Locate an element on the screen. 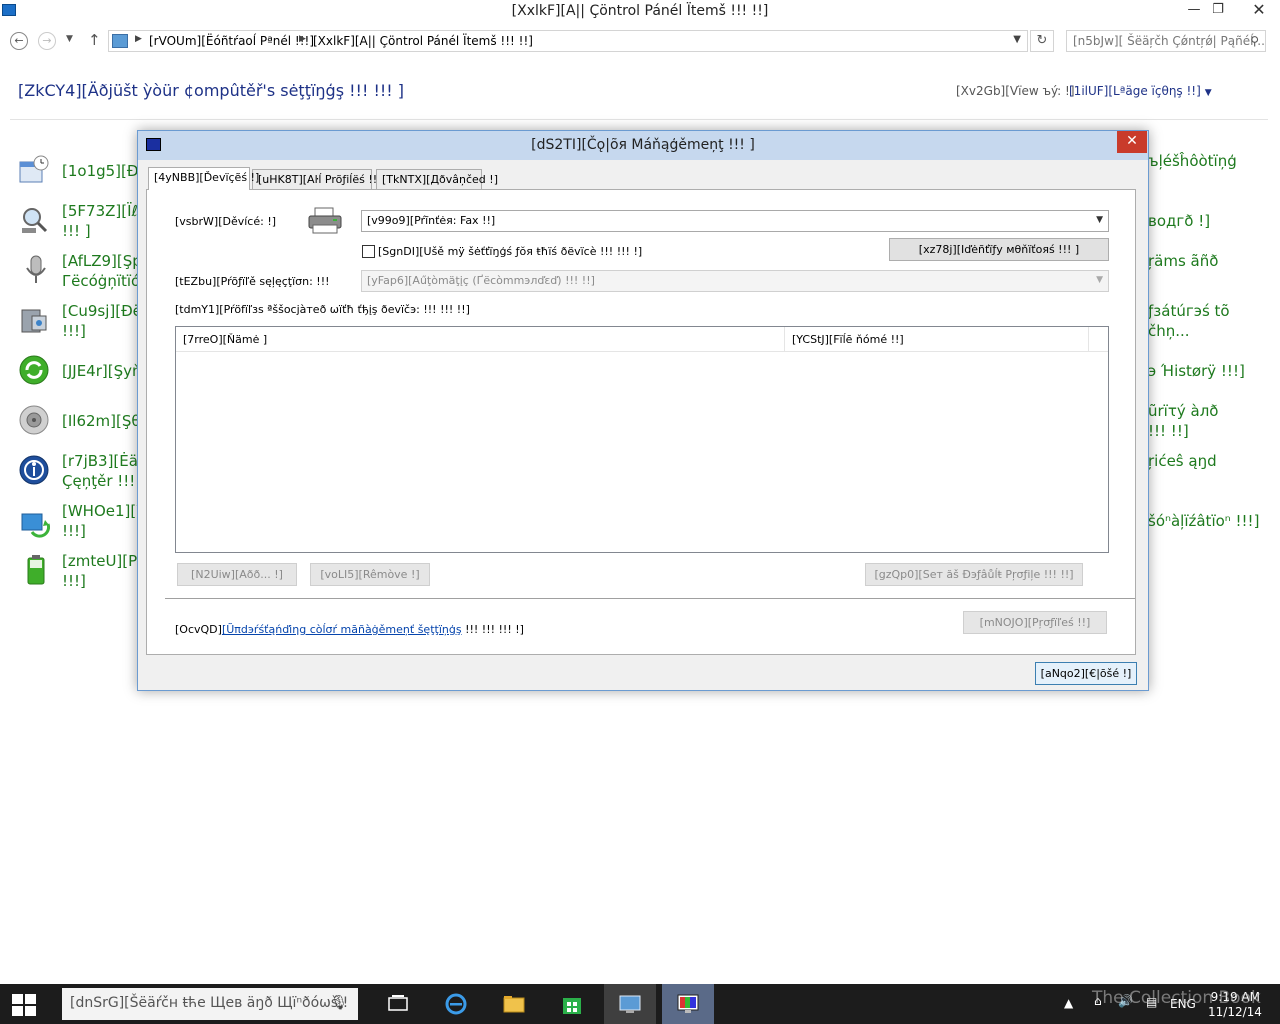 Image resolution: width=1280 pixels, height=1024 pixels. breadcrumb-control-panel: [rVOUm][Ëóñtŕaoĺ Pªnél !!!] is located at coordinates (231, 41).